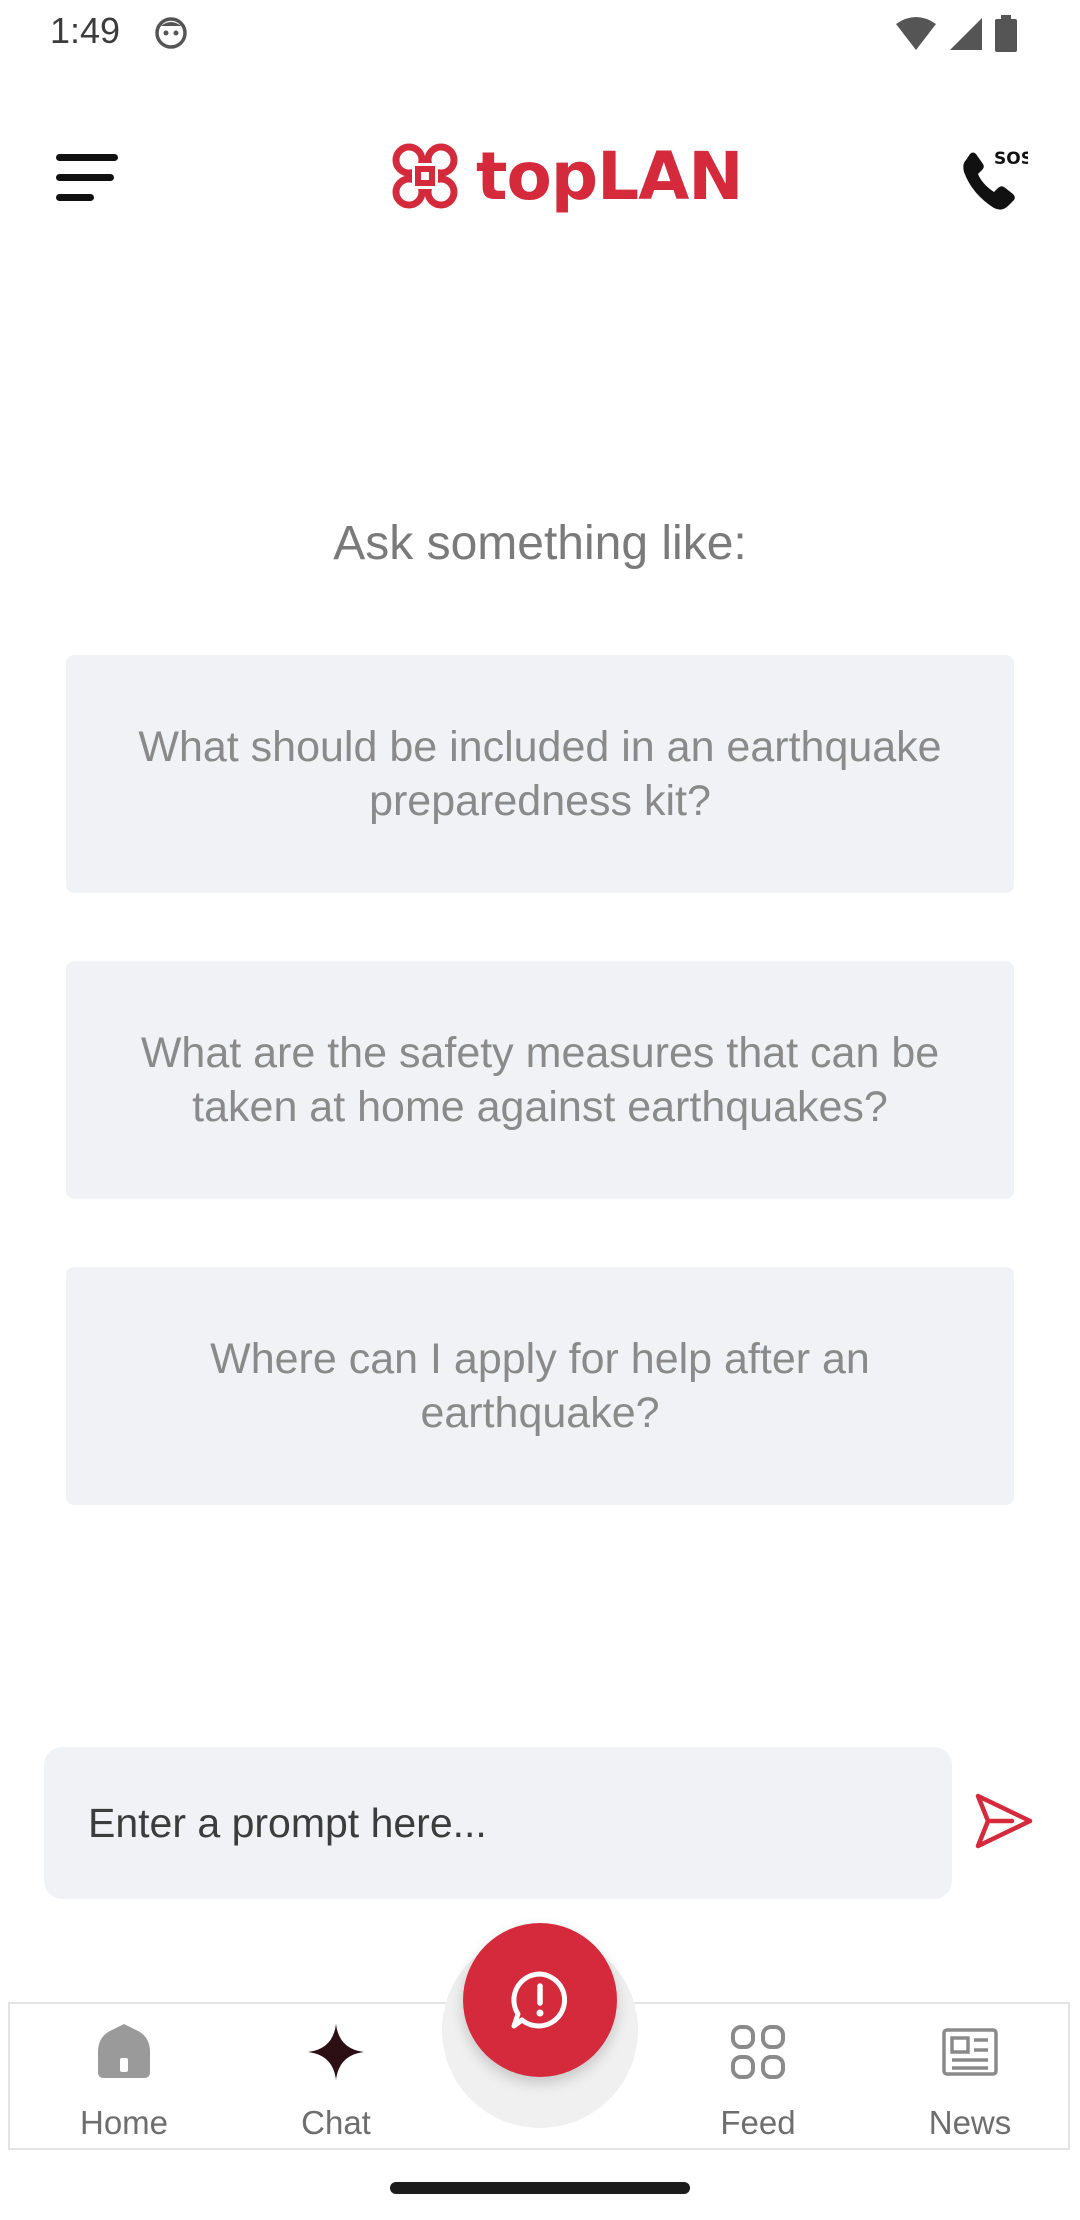 The image size is (1080, 2220). I want to click on app-logo: topLAN, so click(566, 176).